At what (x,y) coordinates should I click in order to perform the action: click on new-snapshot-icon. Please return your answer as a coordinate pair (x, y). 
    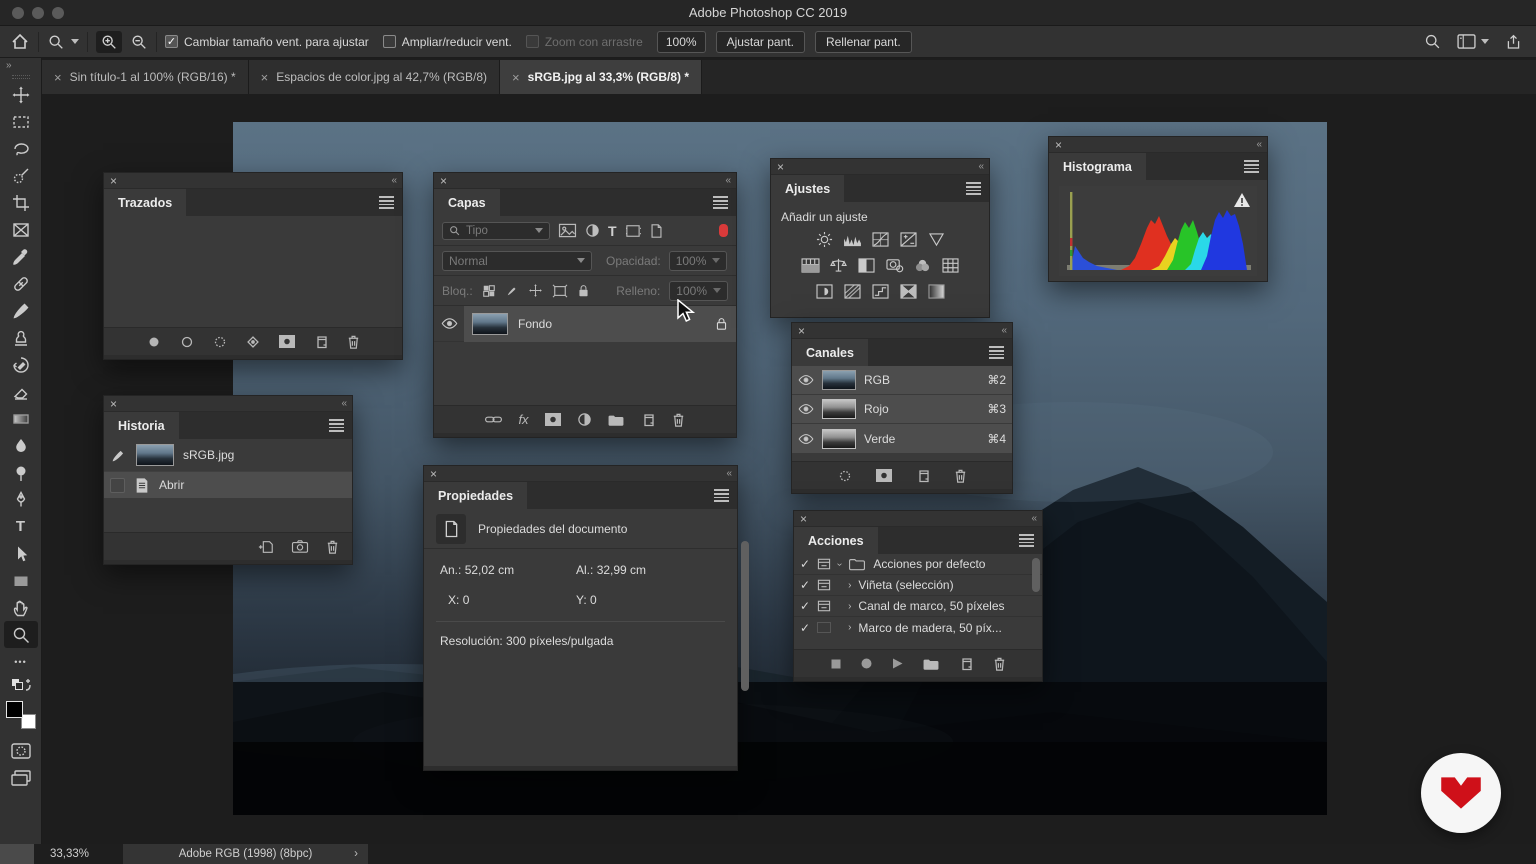
    Looking at the image, I should click on (300, 546).